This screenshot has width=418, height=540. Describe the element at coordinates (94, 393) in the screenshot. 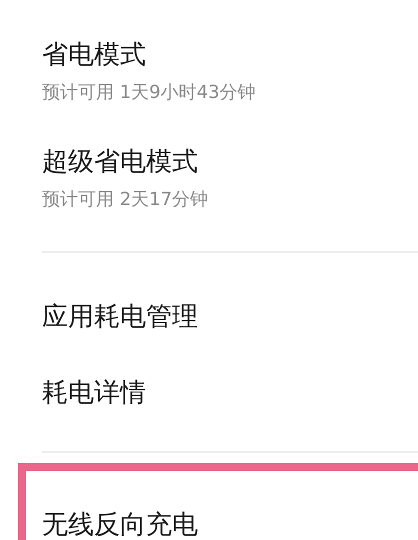

I see `setting-title: 耗电详情` at that location.